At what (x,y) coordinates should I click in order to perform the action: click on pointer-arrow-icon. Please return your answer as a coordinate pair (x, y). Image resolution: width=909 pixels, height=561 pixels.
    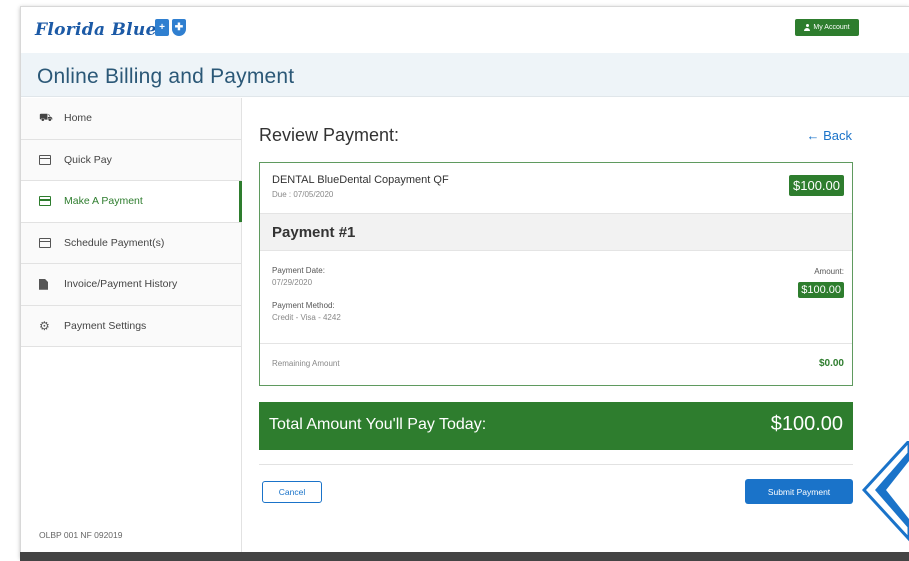
    Looking at the image, I should click on (885, 491).